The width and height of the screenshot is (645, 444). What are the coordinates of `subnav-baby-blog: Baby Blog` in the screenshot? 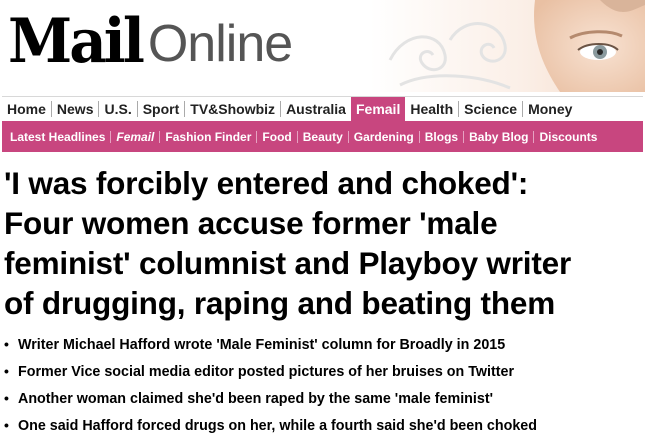 It's located at (498, 136).